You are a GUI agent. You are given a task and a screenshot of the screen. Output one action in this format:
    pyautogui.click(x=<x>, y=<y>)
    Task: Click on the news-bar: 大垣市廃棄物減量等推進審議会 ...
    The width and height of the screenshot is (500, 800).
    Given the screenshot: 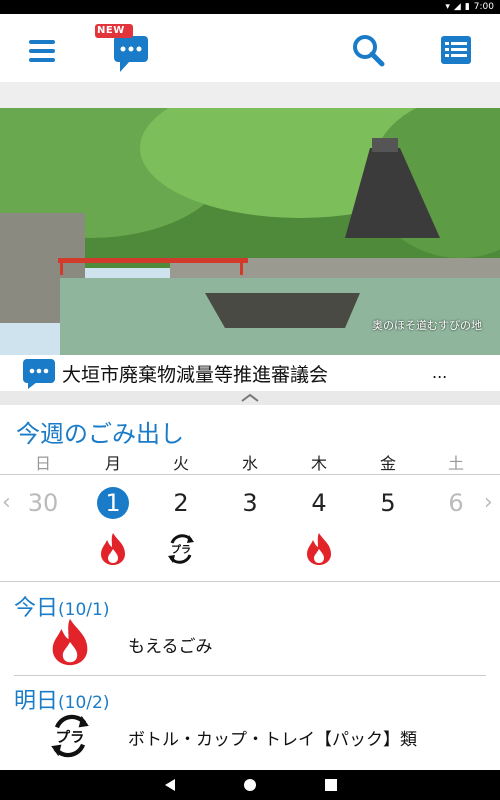 What is the action you would take?
    pyautogui.click(x=250, y=373)
    